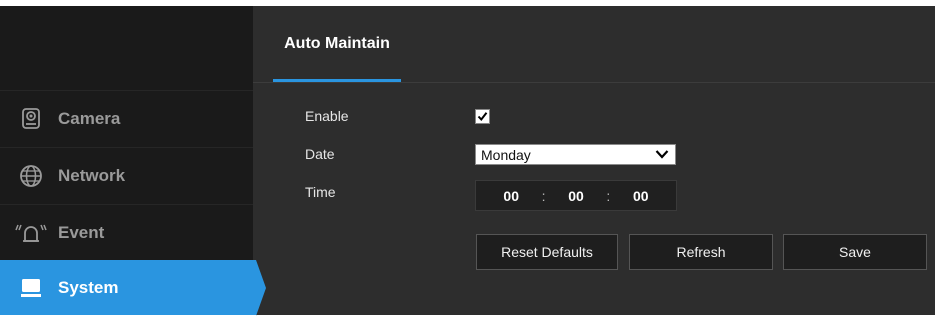  I want to click on time-input: 00 : 00 : 00, so click(576, 195).